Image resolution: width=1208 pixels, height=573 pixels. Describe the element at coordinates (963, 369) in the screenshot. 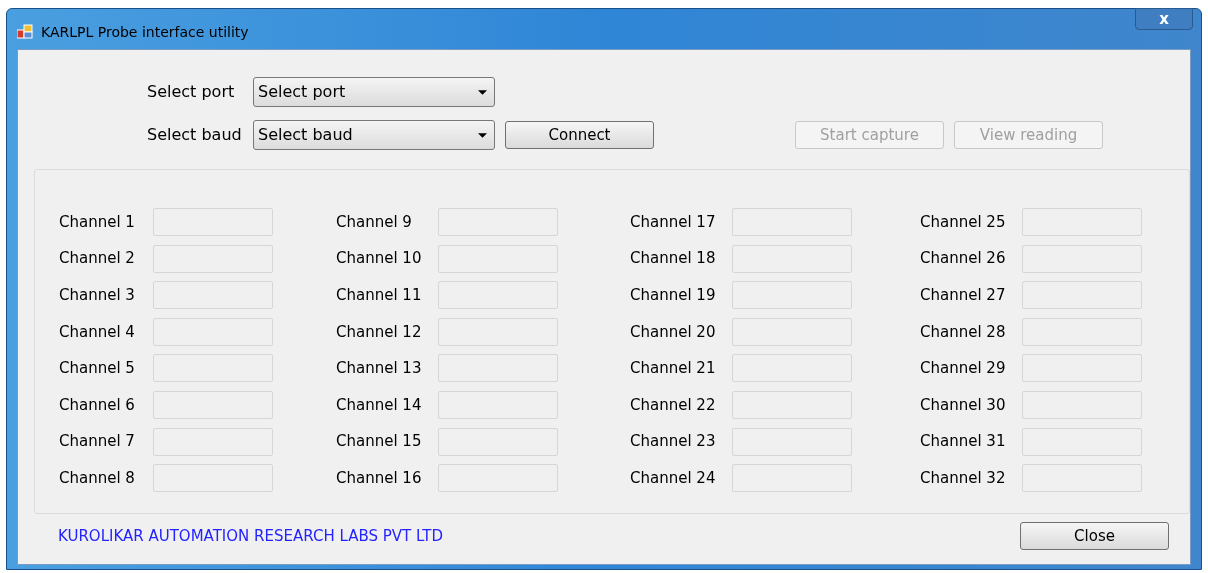

I see `channel-label: Channel 29` at that location.